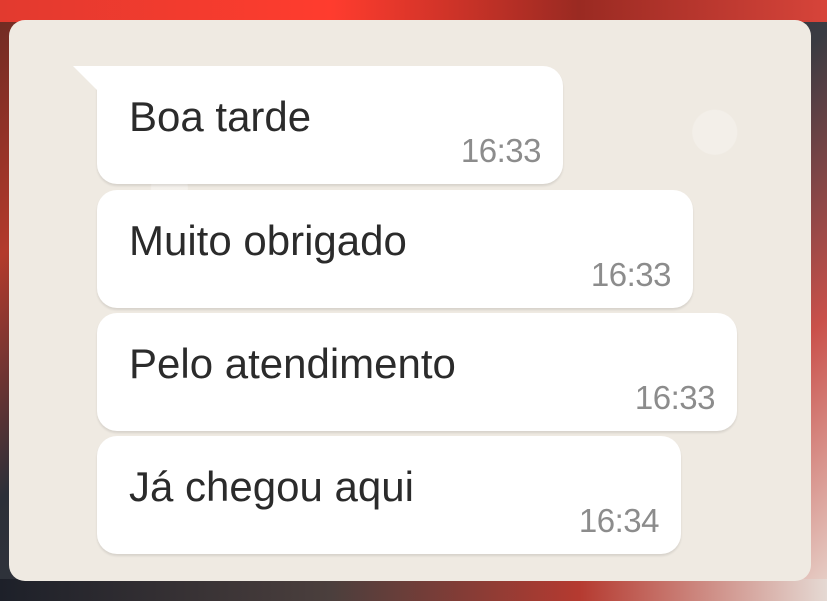  I want to click on message-bubble: Já chegou aqui 16:34, so click(389, 495).